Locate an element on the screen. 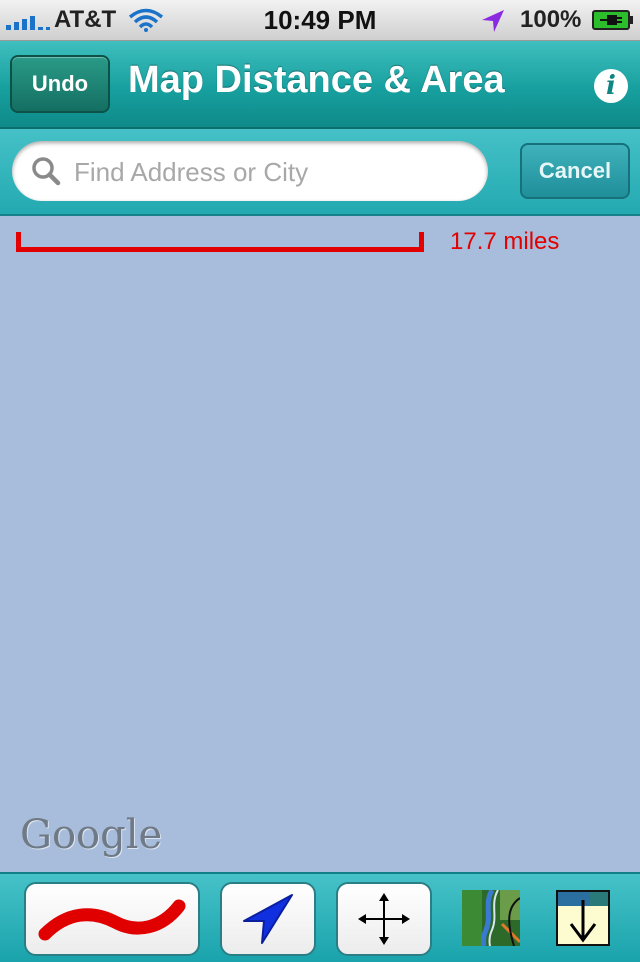 This screenshot has width=640, height=962. status-time: 10:49 PM is located at coordinates (320, 20).